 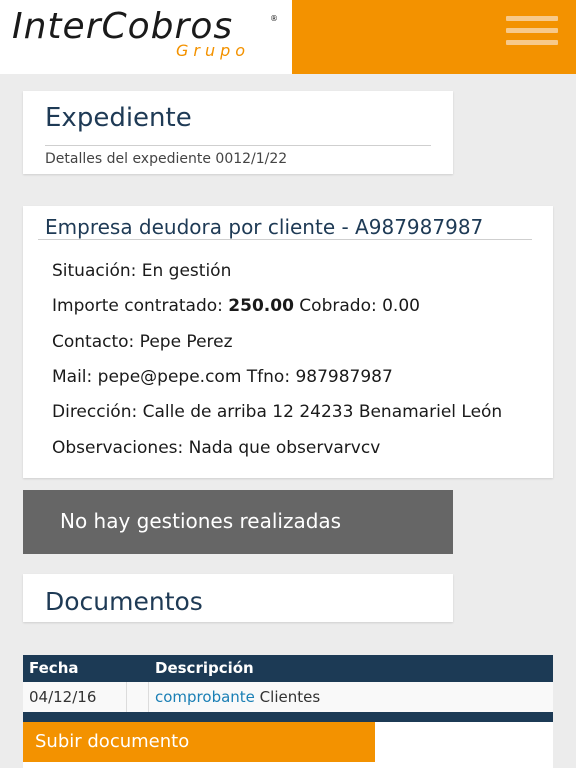 I want to click on hamburger-menu-icon, so click(x=532, y=32).